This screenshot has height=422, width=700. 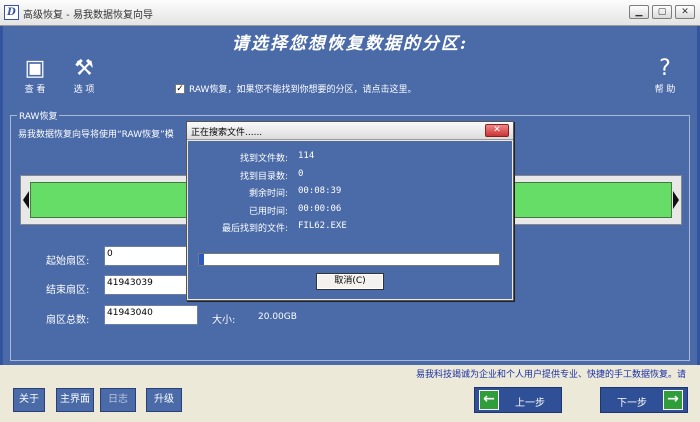 I want to click on raw-recovery-checkbox: ✓, so click(x=180, y=88).